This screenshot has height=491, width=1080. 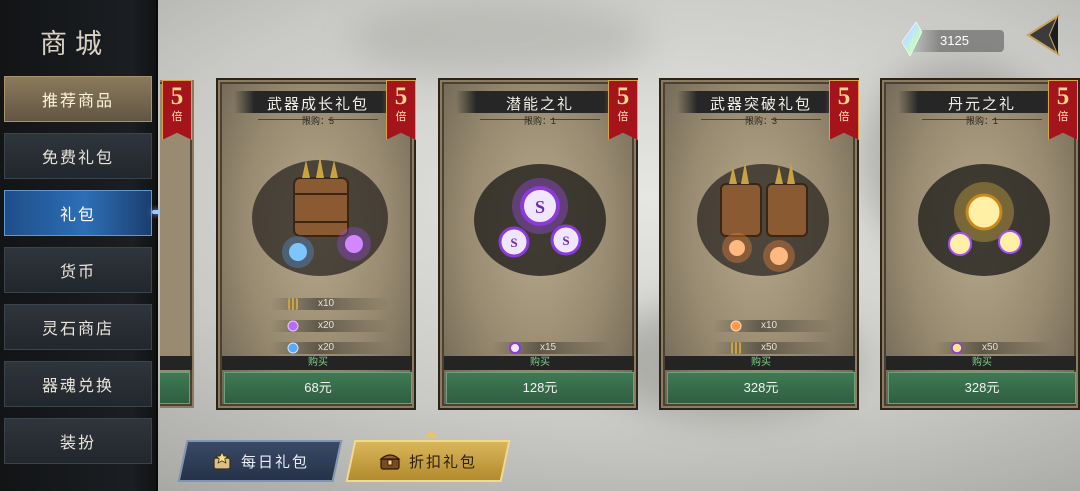 I want to click on gift-card-weapon-growth: 武器成长礼包 限购：5 x10 x20 x20 购买 68元, so click(x=316, y=244).